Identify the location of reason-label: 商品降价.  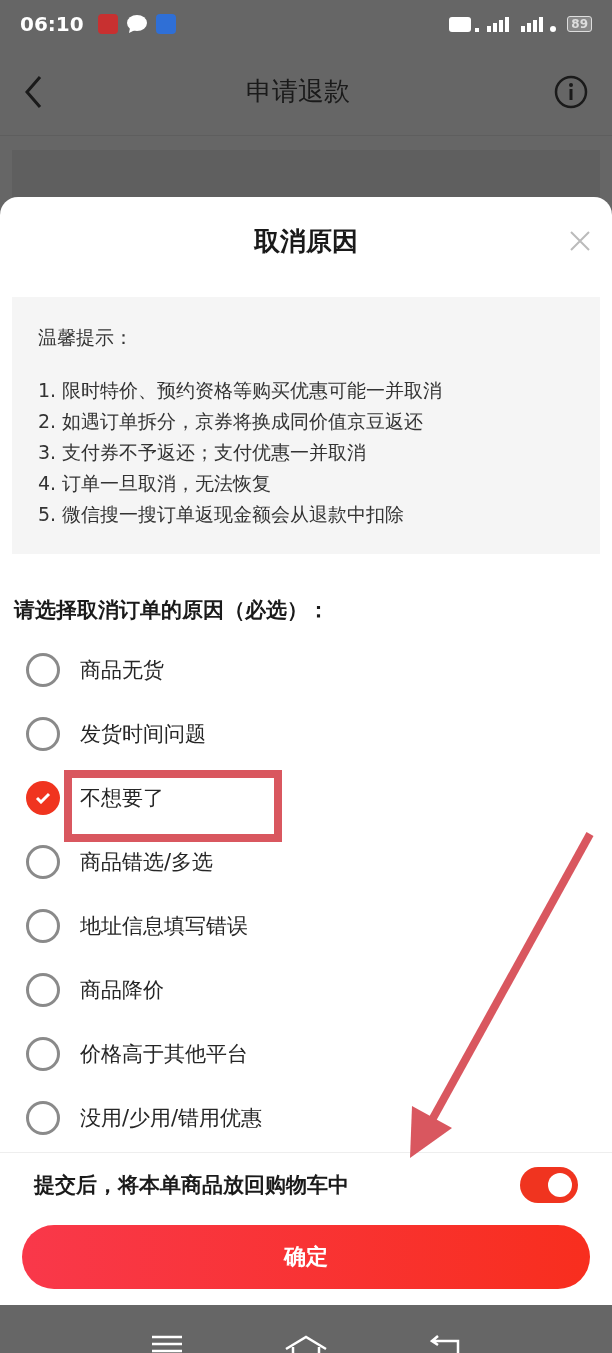
(122, 990).